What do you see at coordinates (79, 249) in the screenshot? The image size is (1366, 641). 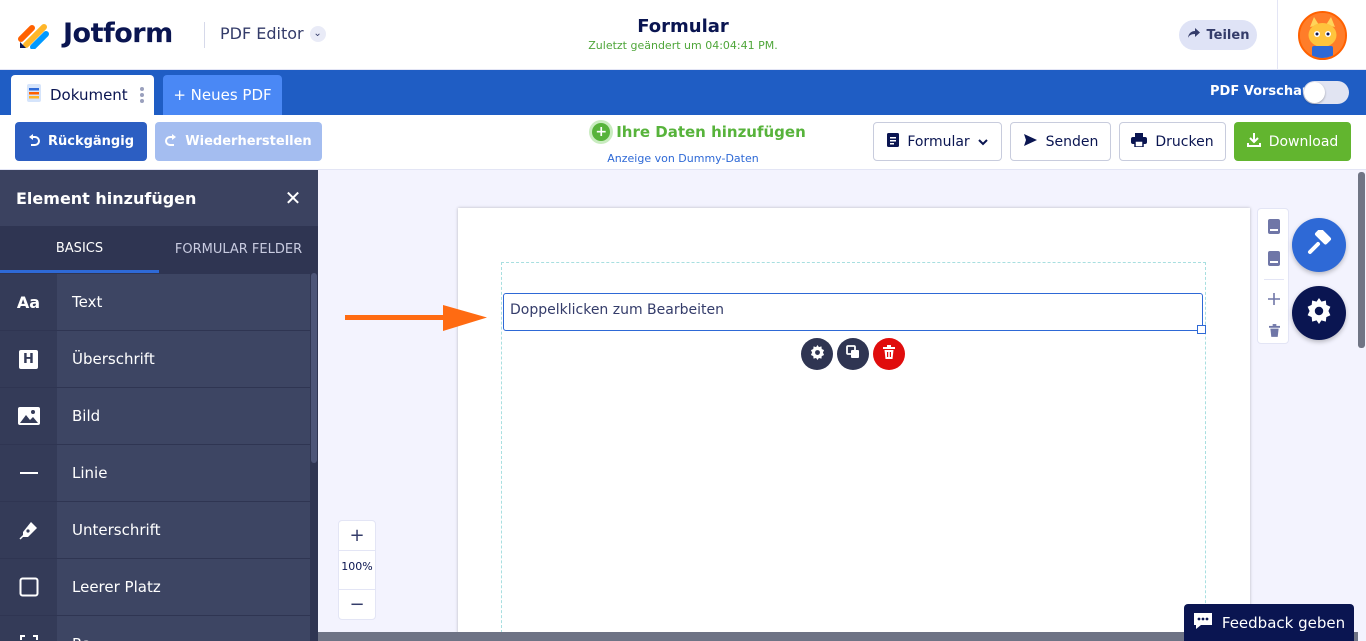 I see `tab-basics: BASICS` at bounding box center [79, 249].